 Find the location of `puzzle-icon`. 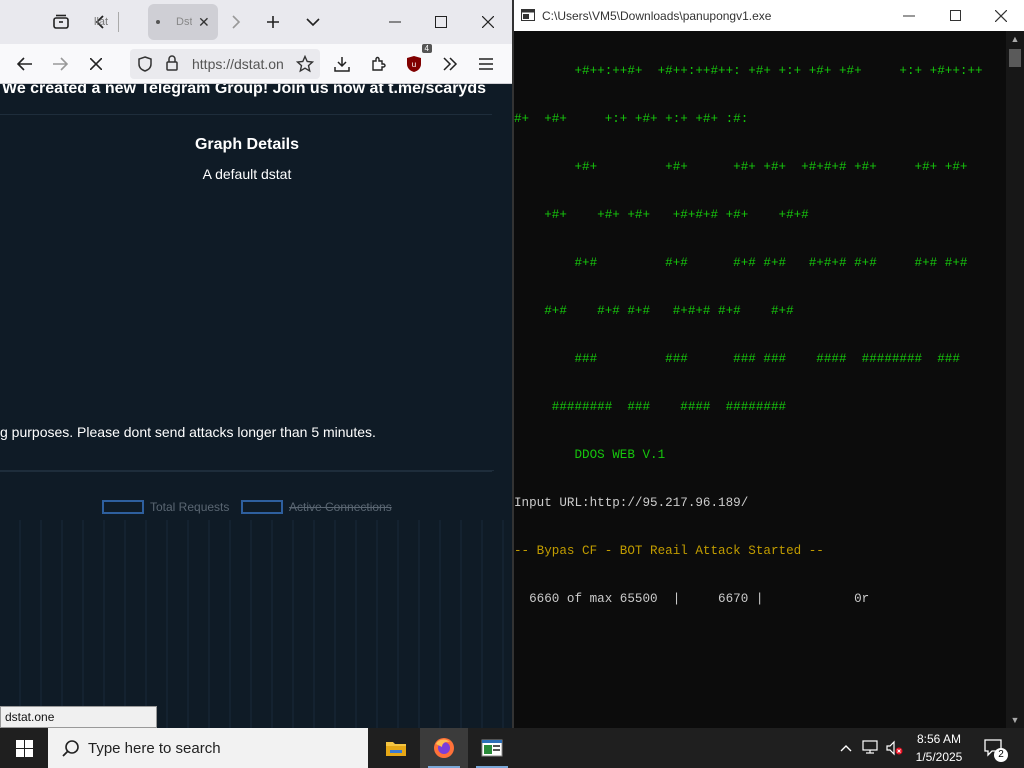

puzzle-icon is located at coordinates (379, 63).